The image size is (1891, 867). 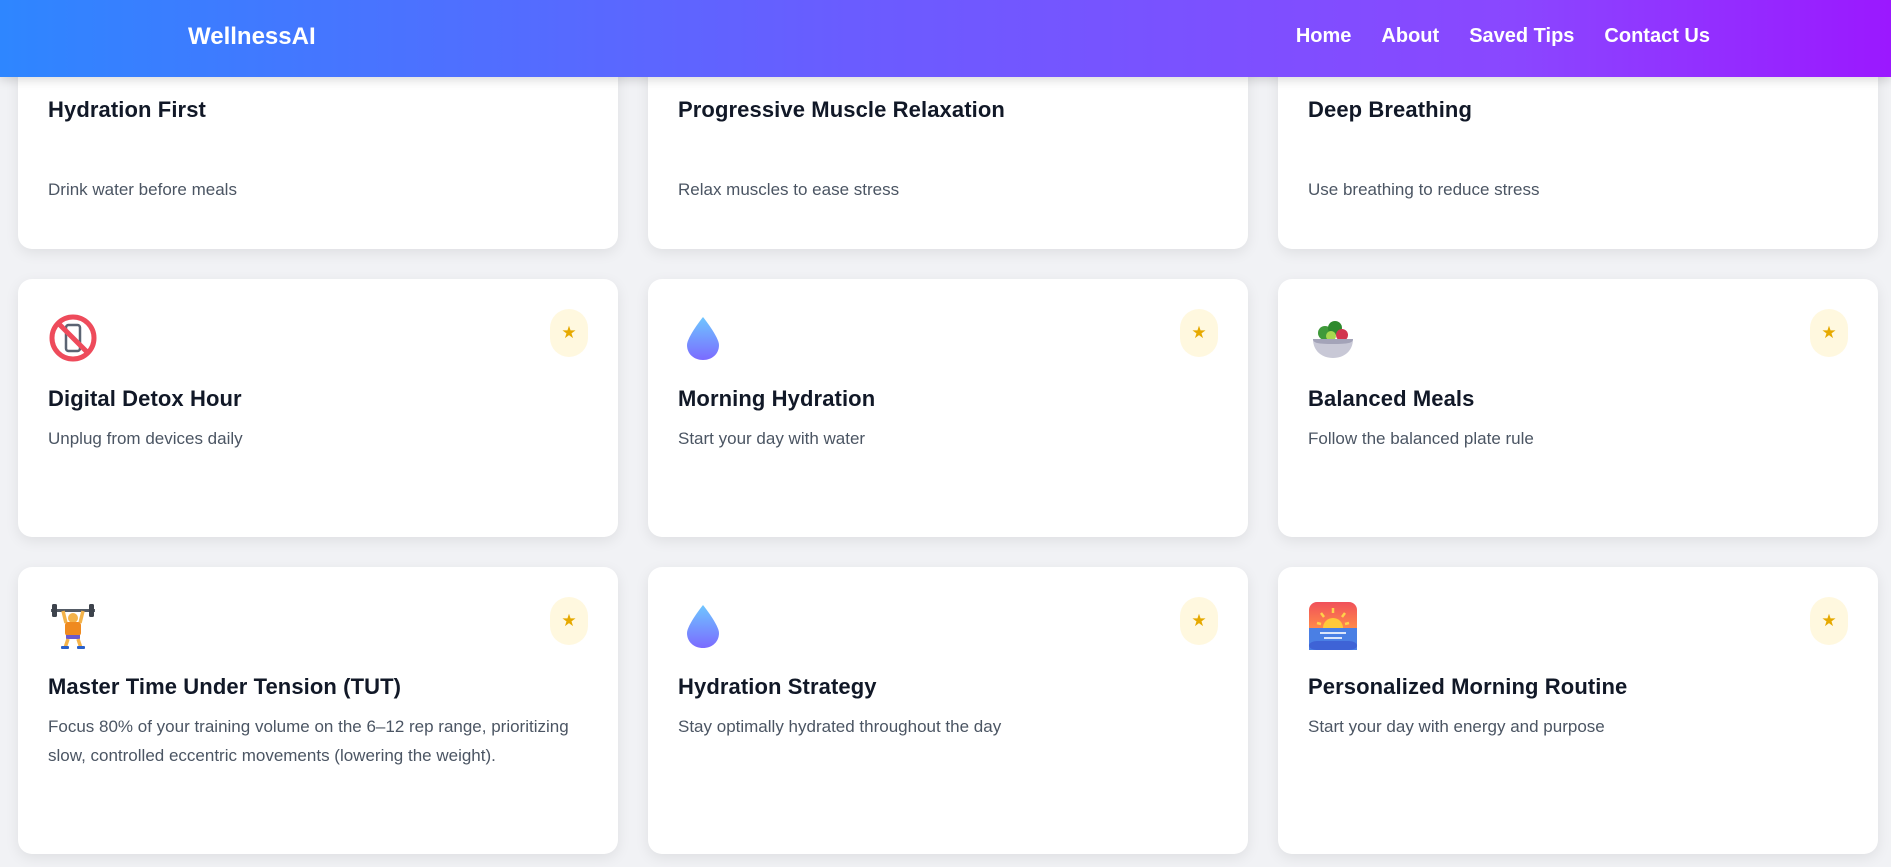 I want to click on tip-description: Start your day with water, so click(x=772, y=438).